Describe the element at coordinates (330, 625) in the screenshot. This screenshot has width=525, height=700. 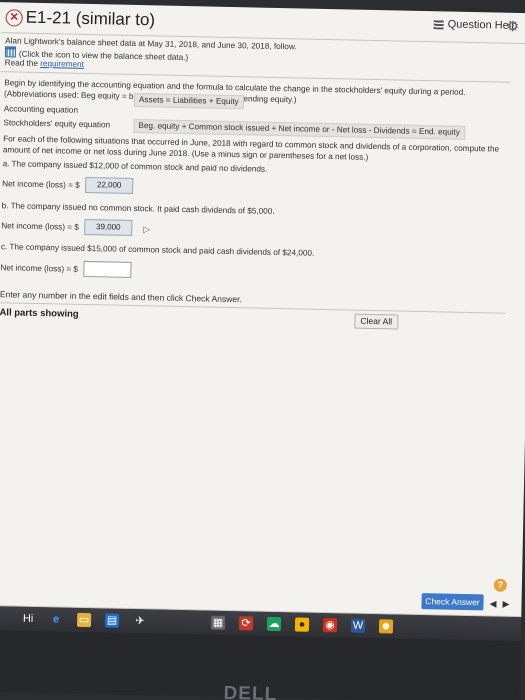
I see `app-icon-orange: ◉` at that location.